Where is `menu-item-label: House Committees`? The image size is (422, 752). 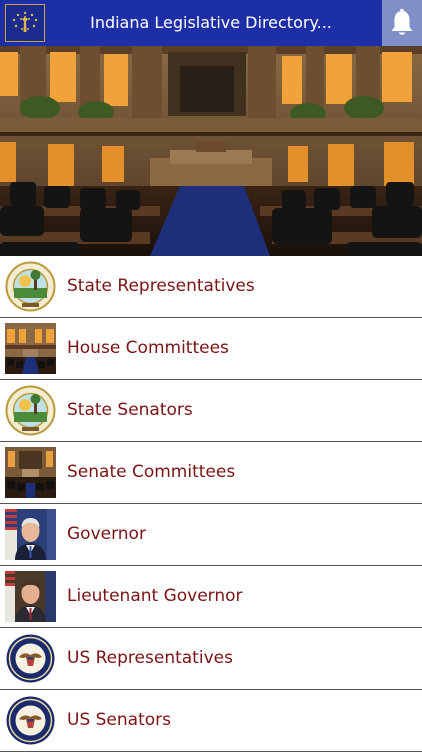
menu-item-label: House Committees is located at coordinates (148, 348).